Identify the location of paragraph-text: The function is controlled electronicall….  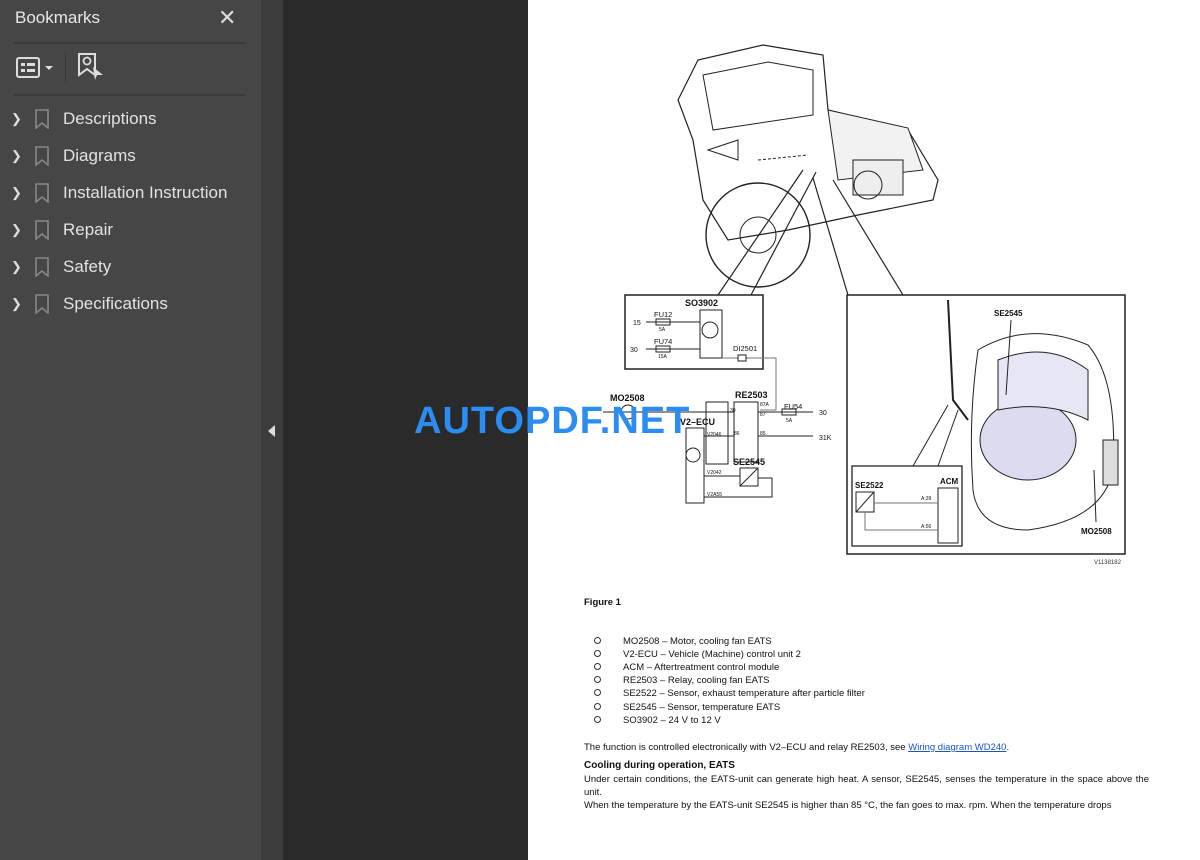
(746, 747).